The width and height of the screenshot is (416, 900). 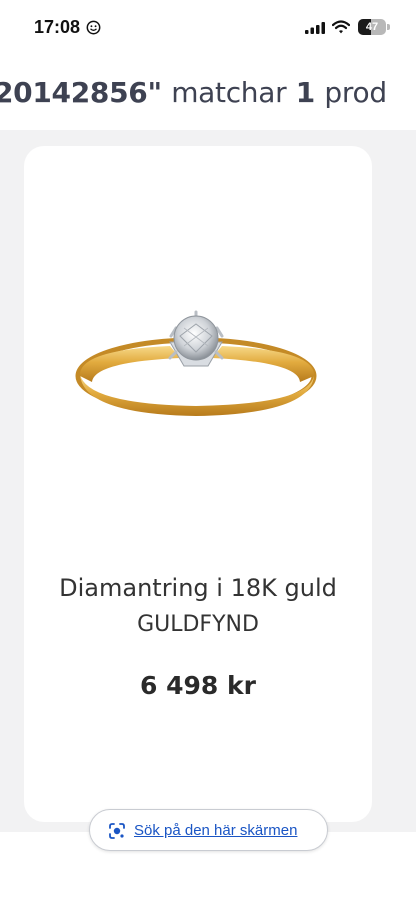 I want to click on search-this-screen-button: Sök på den här skärmen, so click(x=208, y=830).